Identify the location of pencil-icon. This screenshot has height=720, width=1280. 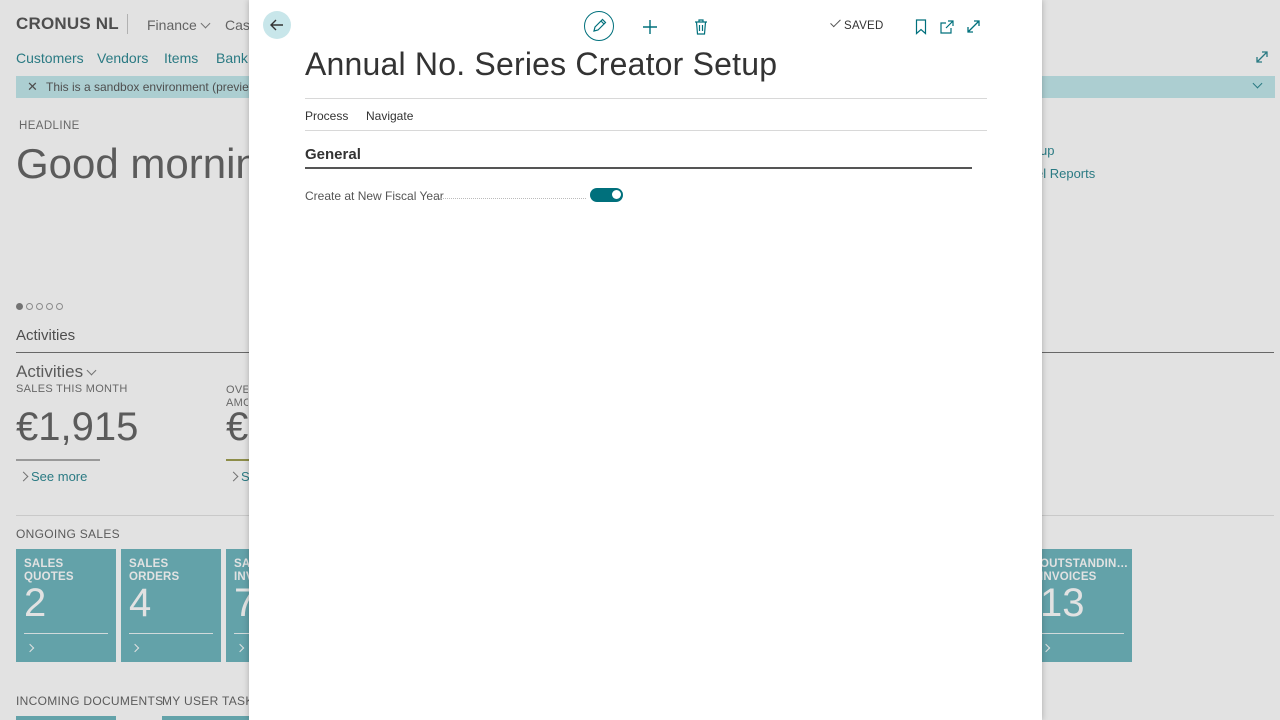
(600, 25).